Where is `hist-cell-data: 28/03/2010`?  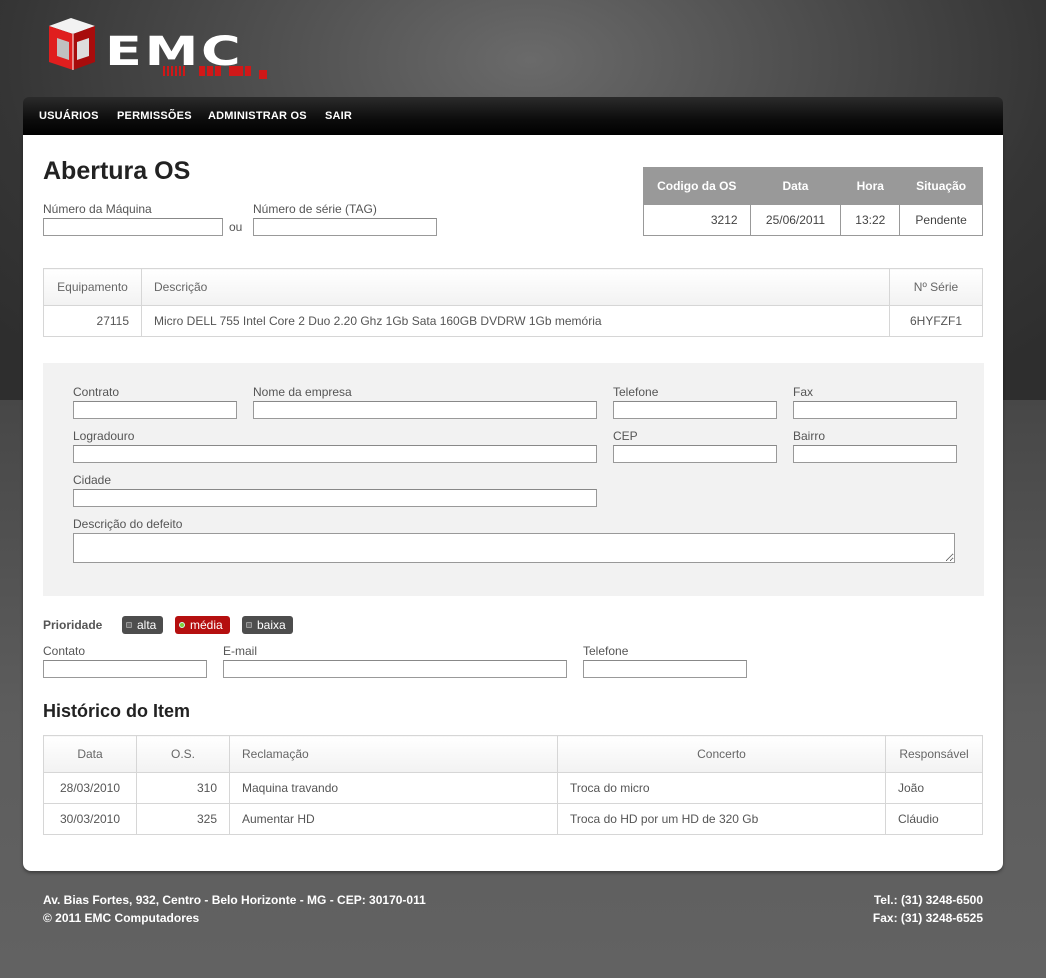
hist-cell-data: 28/03/2010 is located at coordinates (90, 788).